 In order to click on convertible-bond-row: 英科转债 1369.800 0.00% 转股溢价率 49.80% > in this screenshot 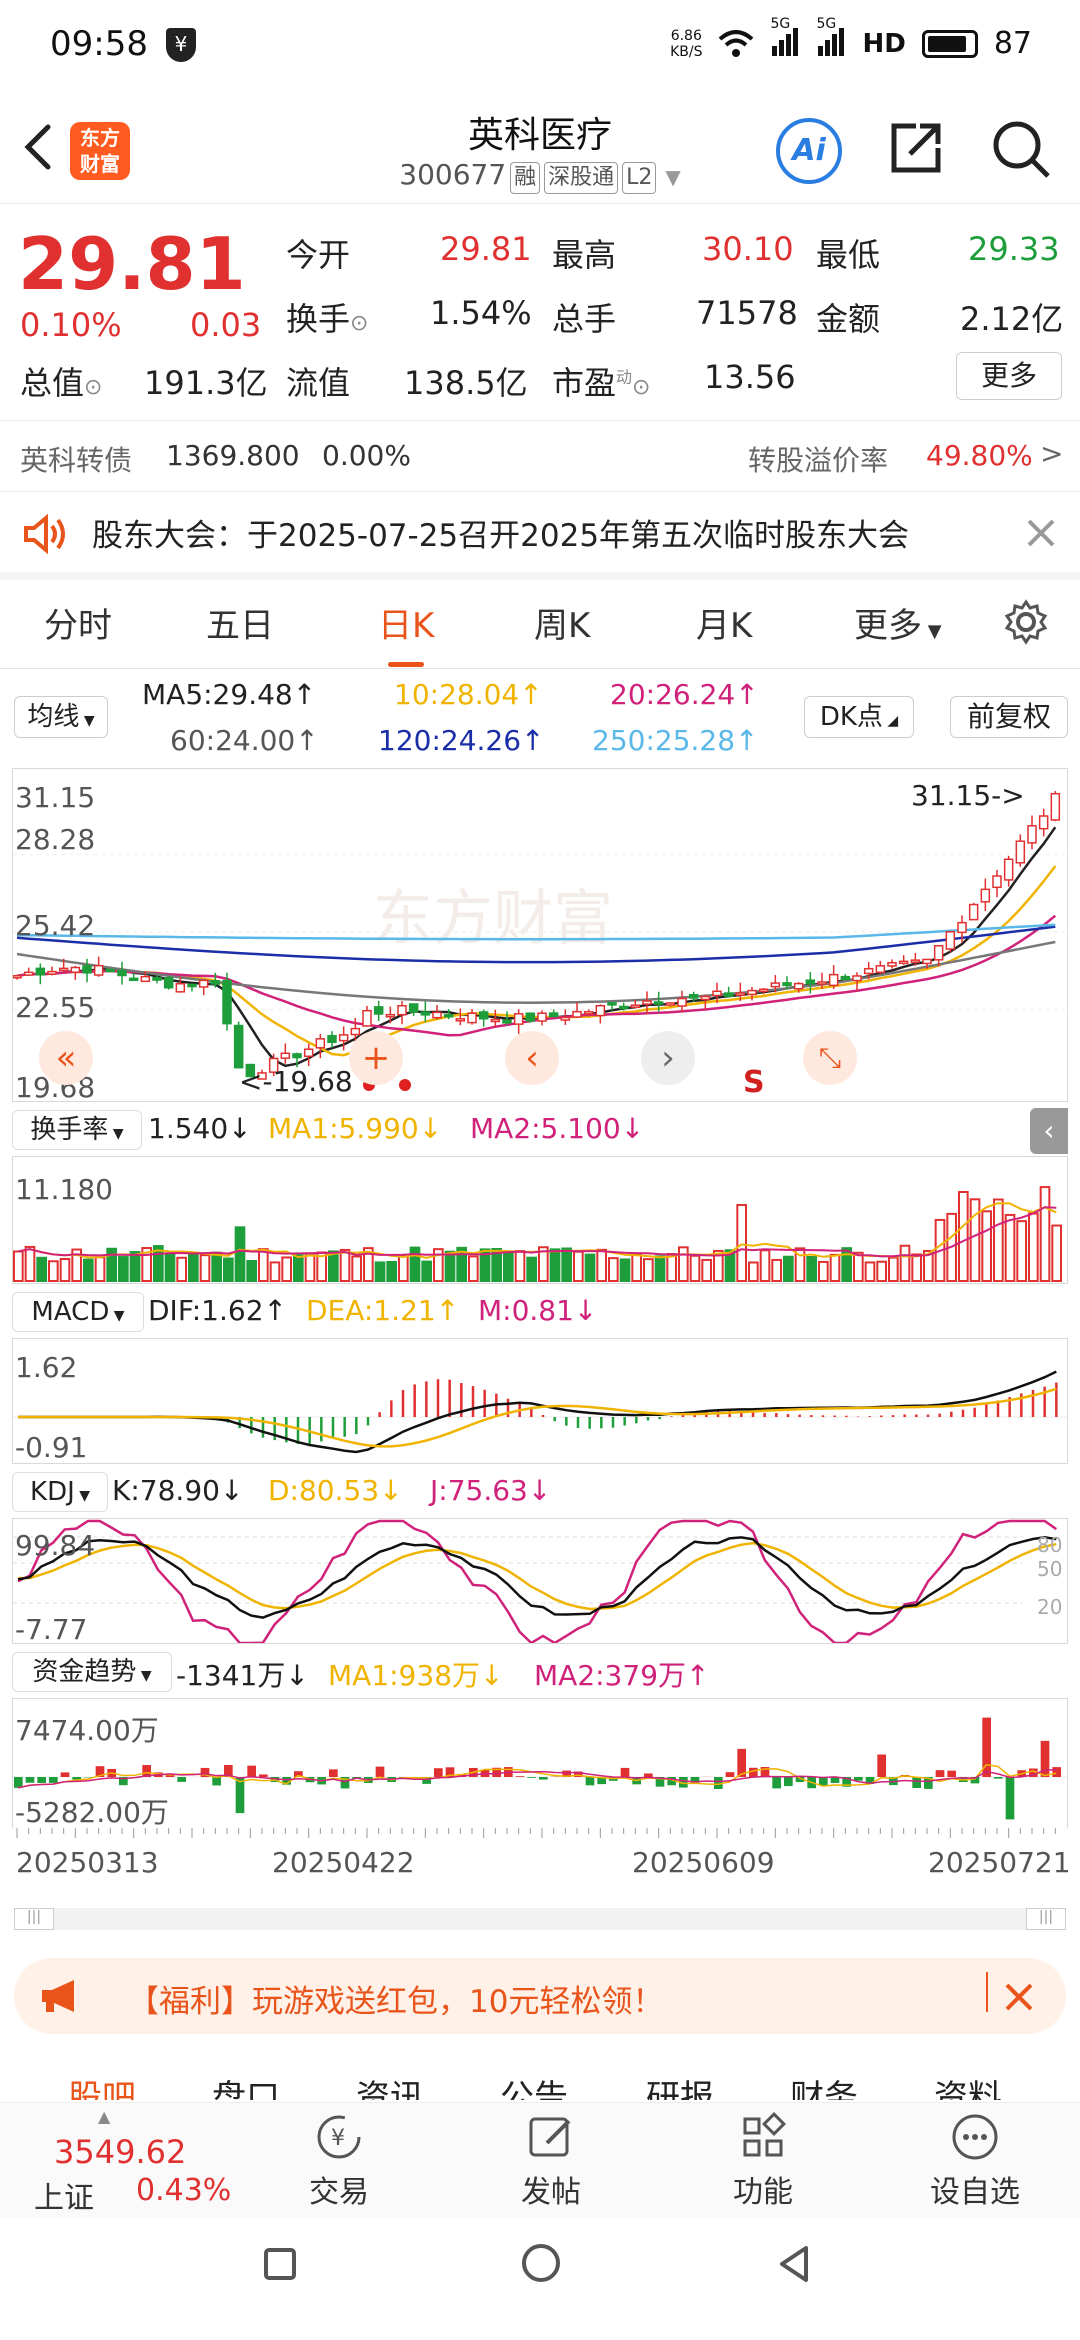, I will do `click(540, 456)`.